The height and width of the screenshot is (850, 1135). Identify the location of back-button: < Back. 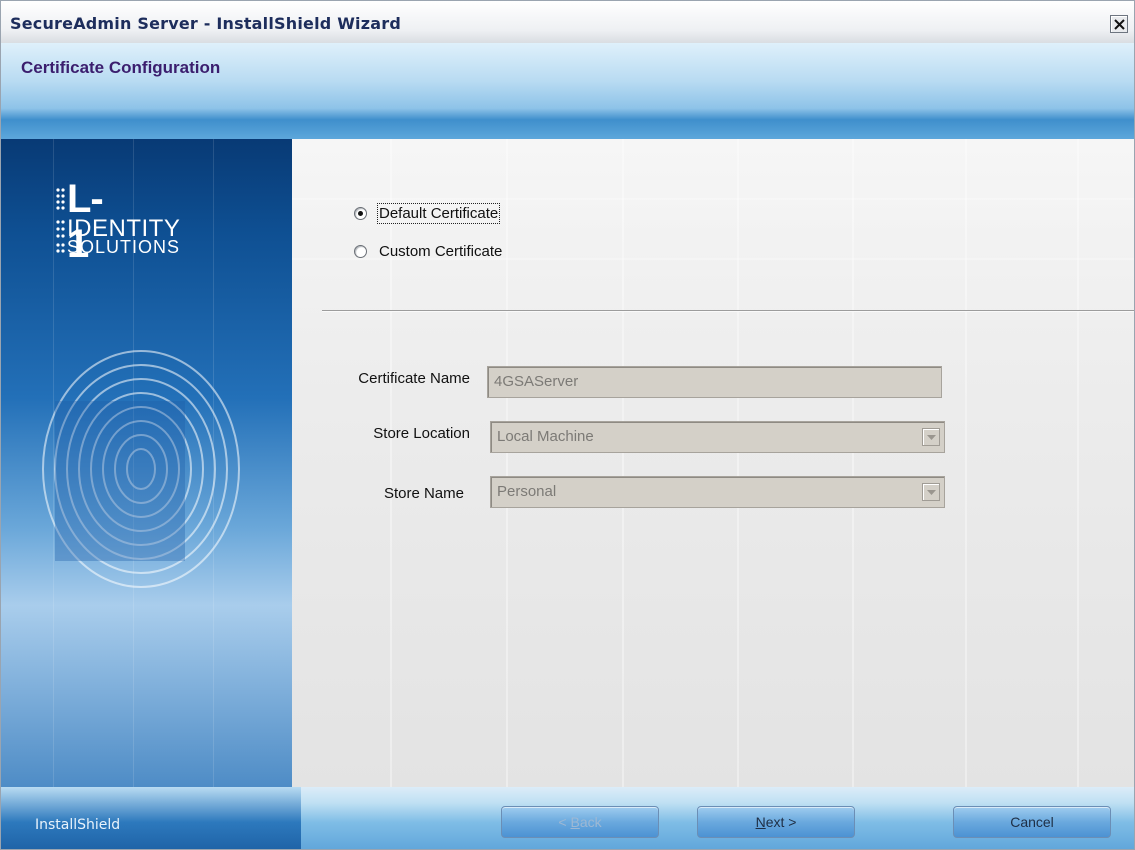
(580, 822).